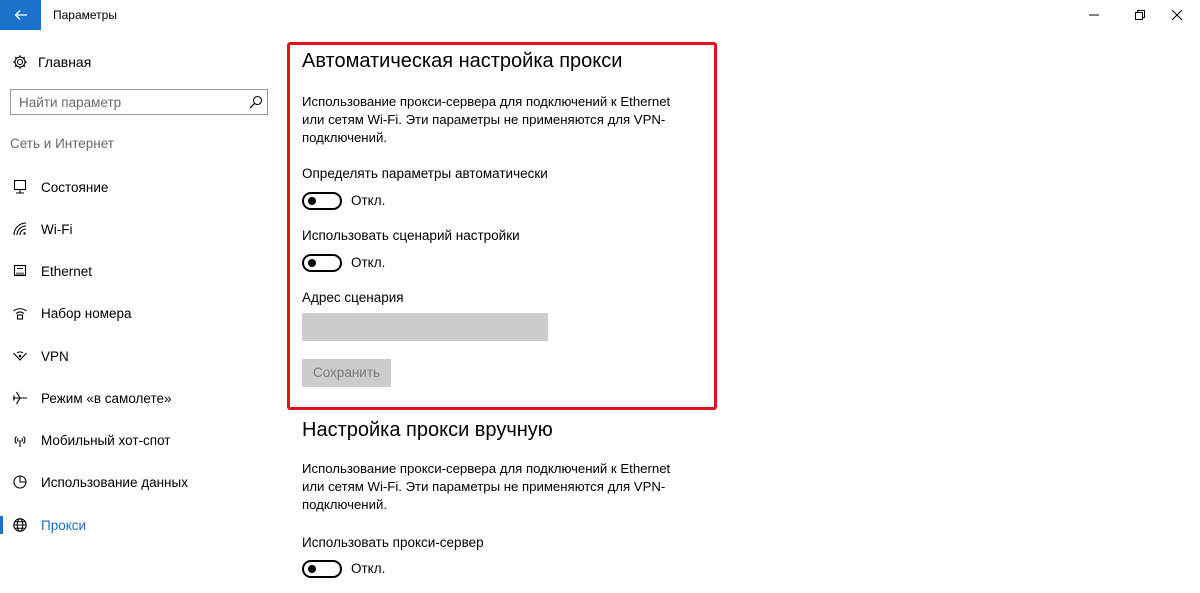 The image size is (1200, 593). Describe the element at coordinates (20, 482) in the screenshot. I see `data-usage-icon` at that location.